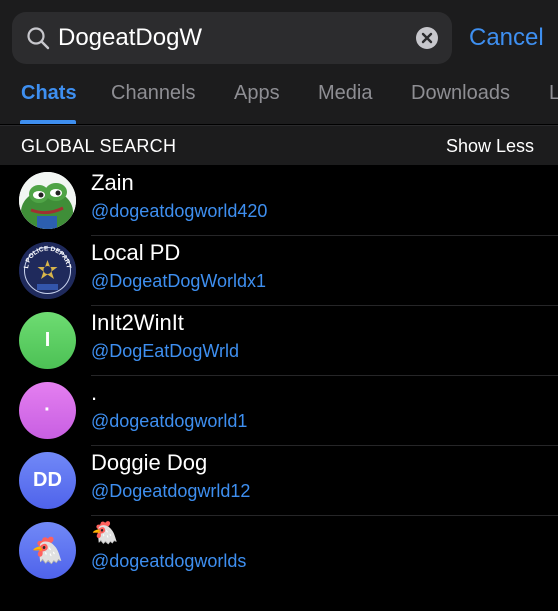  What do you see at coordinates (460, 93) in the screenshot?
I see `tab-downloads: Downloads` at bounding box center [460, 93].